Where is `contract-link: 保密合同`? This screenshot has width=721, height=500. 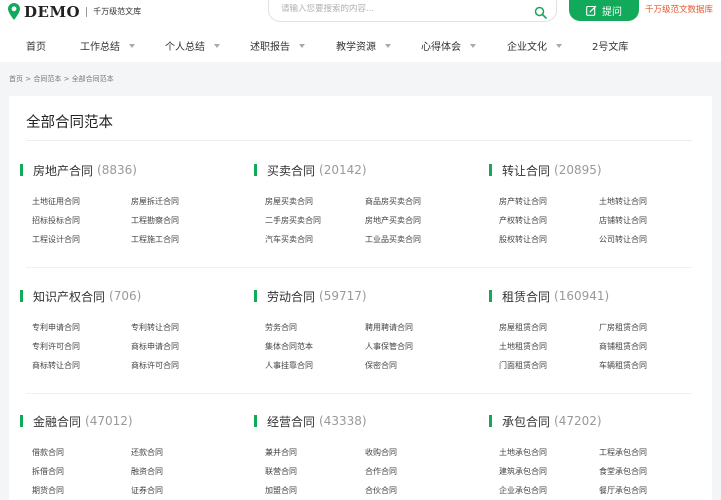
contract-link: 保密合同 is located at coordinates (381, 365).